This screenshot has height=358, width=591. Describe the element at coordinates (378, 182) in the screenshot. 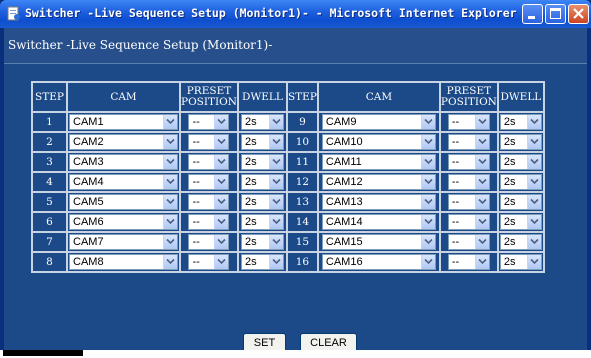

I see `cam-select: CAM12` at that location.